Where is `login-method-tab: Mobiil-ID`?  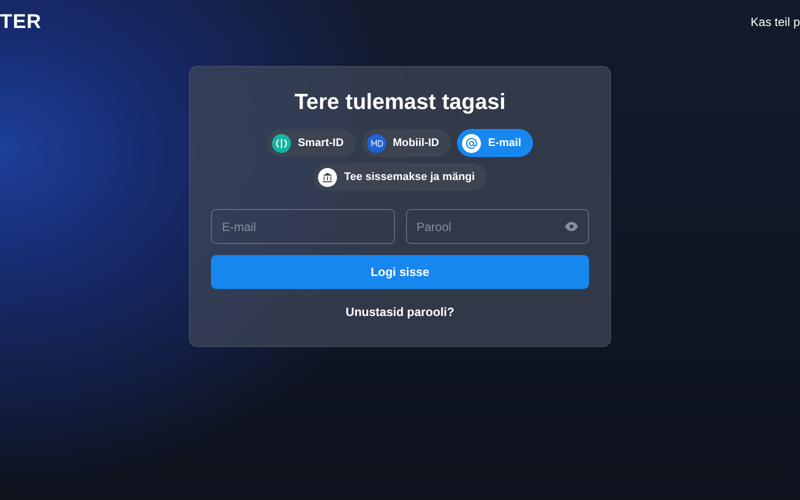
login-method-tab: Mobiil-ID is located at coordinates (407, 143).